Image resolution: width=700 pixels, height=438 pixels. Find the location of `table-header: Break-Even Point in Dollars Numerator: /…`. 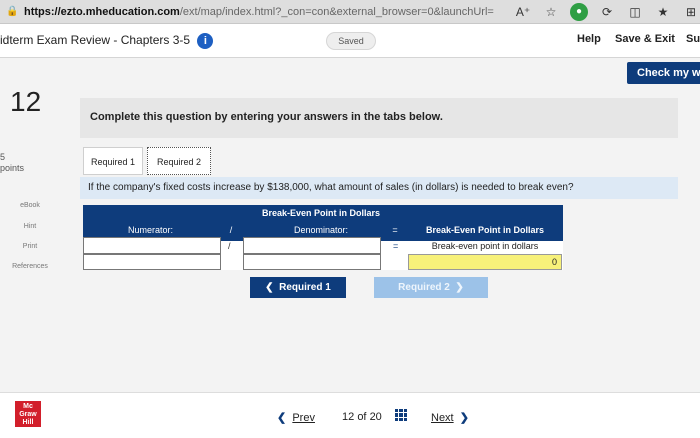

table-header: Break-Even Point in Dollars Numerator: /… is located at coordinates (323, 223).